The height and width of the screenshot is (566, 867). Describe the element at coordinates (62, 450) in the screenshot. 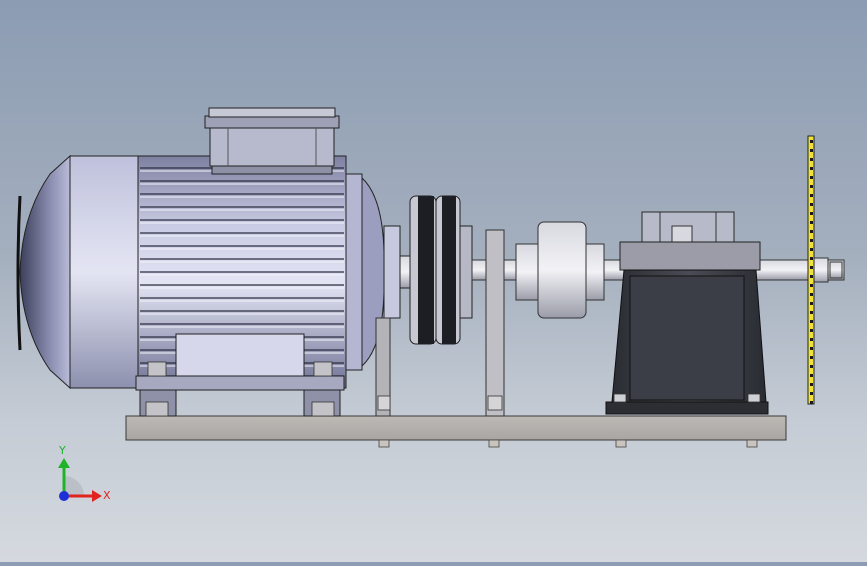

I see `y-axis-label: Y` at that location.